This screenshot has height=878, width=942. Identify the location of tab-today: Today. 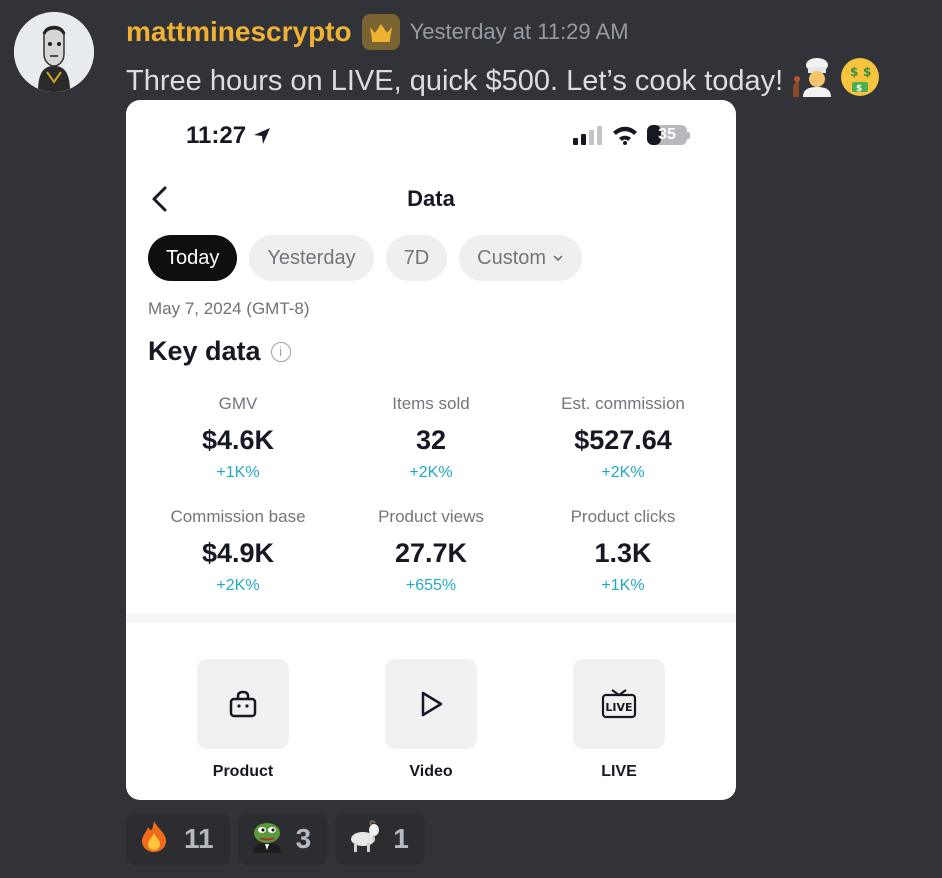
(193, 258).